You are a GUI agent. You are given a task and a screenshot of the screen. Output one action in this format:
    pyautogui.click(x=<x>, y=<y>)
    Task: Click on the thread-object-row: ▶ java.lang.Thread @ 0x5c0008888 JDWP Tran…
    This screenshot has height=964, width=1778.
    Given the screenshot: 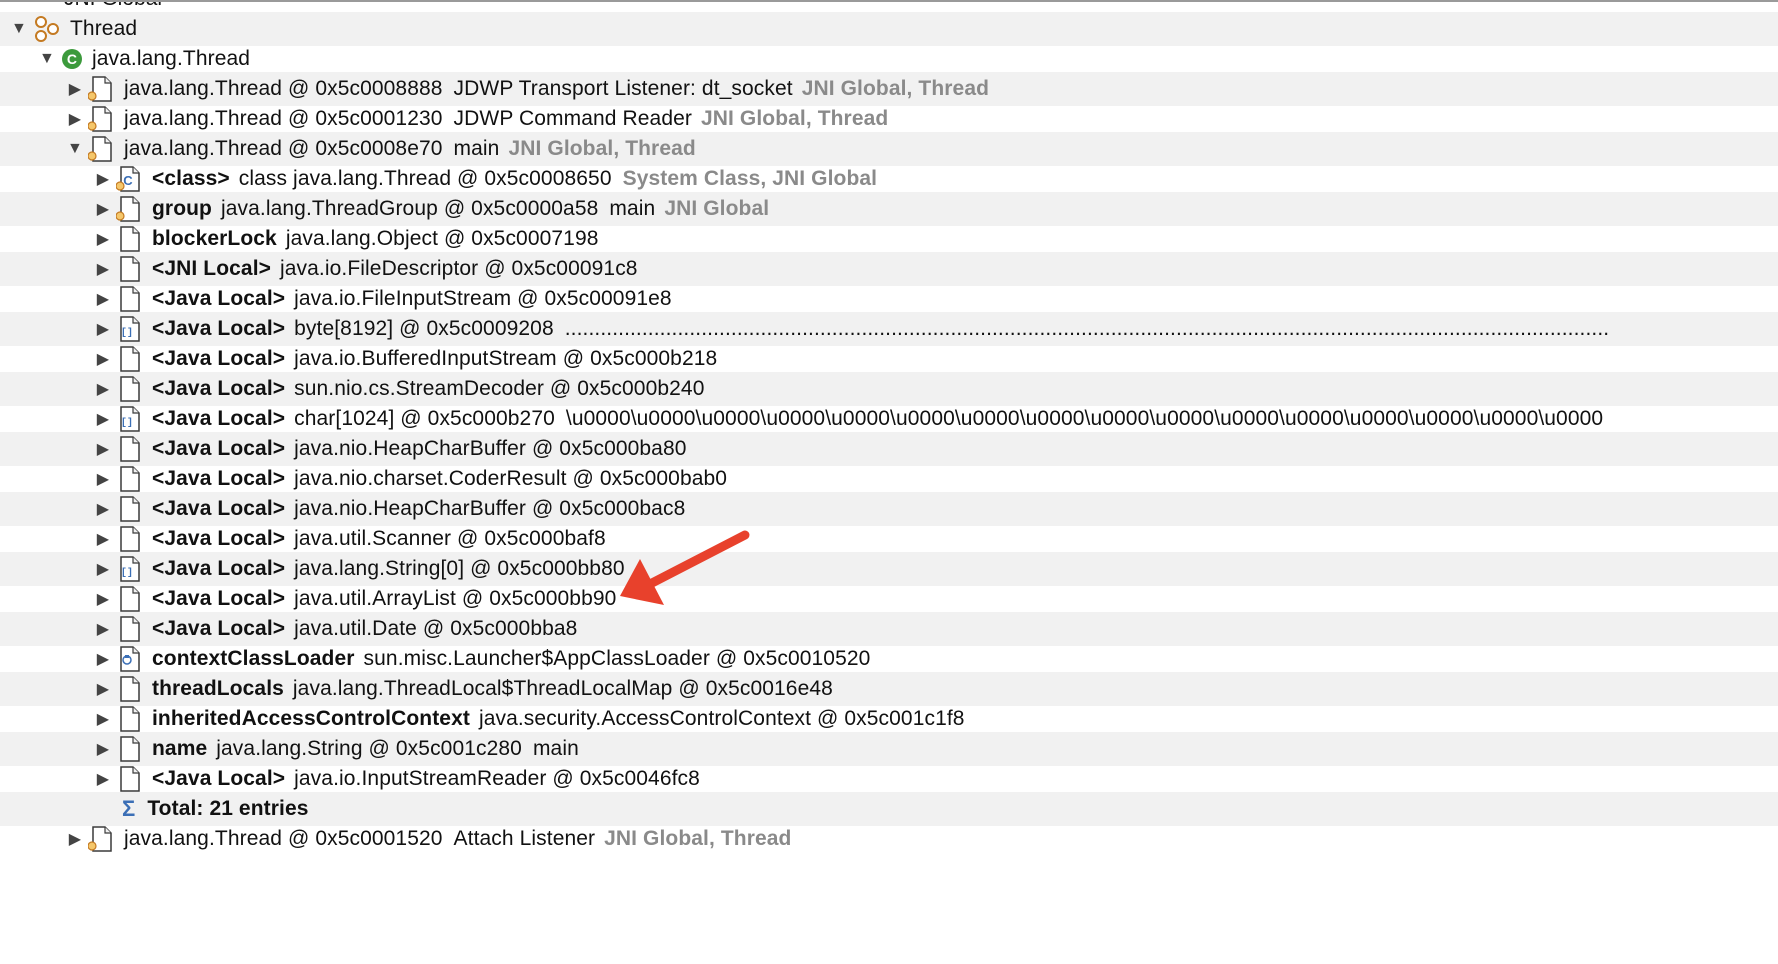 What is the action you would take?
    pyautogui.click(x=889, y=89)
    